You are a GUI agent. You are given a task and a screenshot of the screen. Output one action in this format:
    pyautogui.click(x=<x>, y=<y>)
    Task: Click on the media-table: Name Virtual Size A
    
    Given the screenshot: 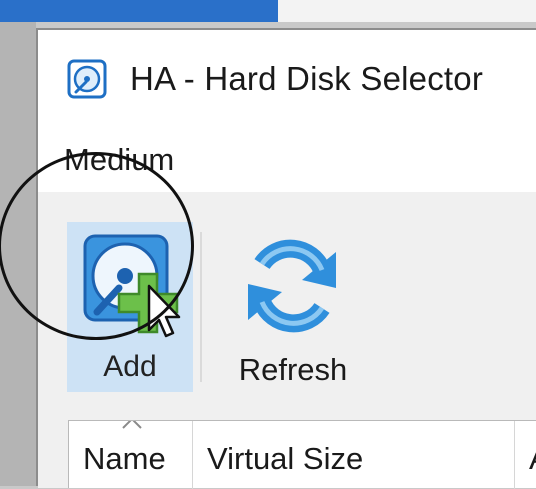 What is the action you would take?
    pyautogui.click(x=302, y=454)
    